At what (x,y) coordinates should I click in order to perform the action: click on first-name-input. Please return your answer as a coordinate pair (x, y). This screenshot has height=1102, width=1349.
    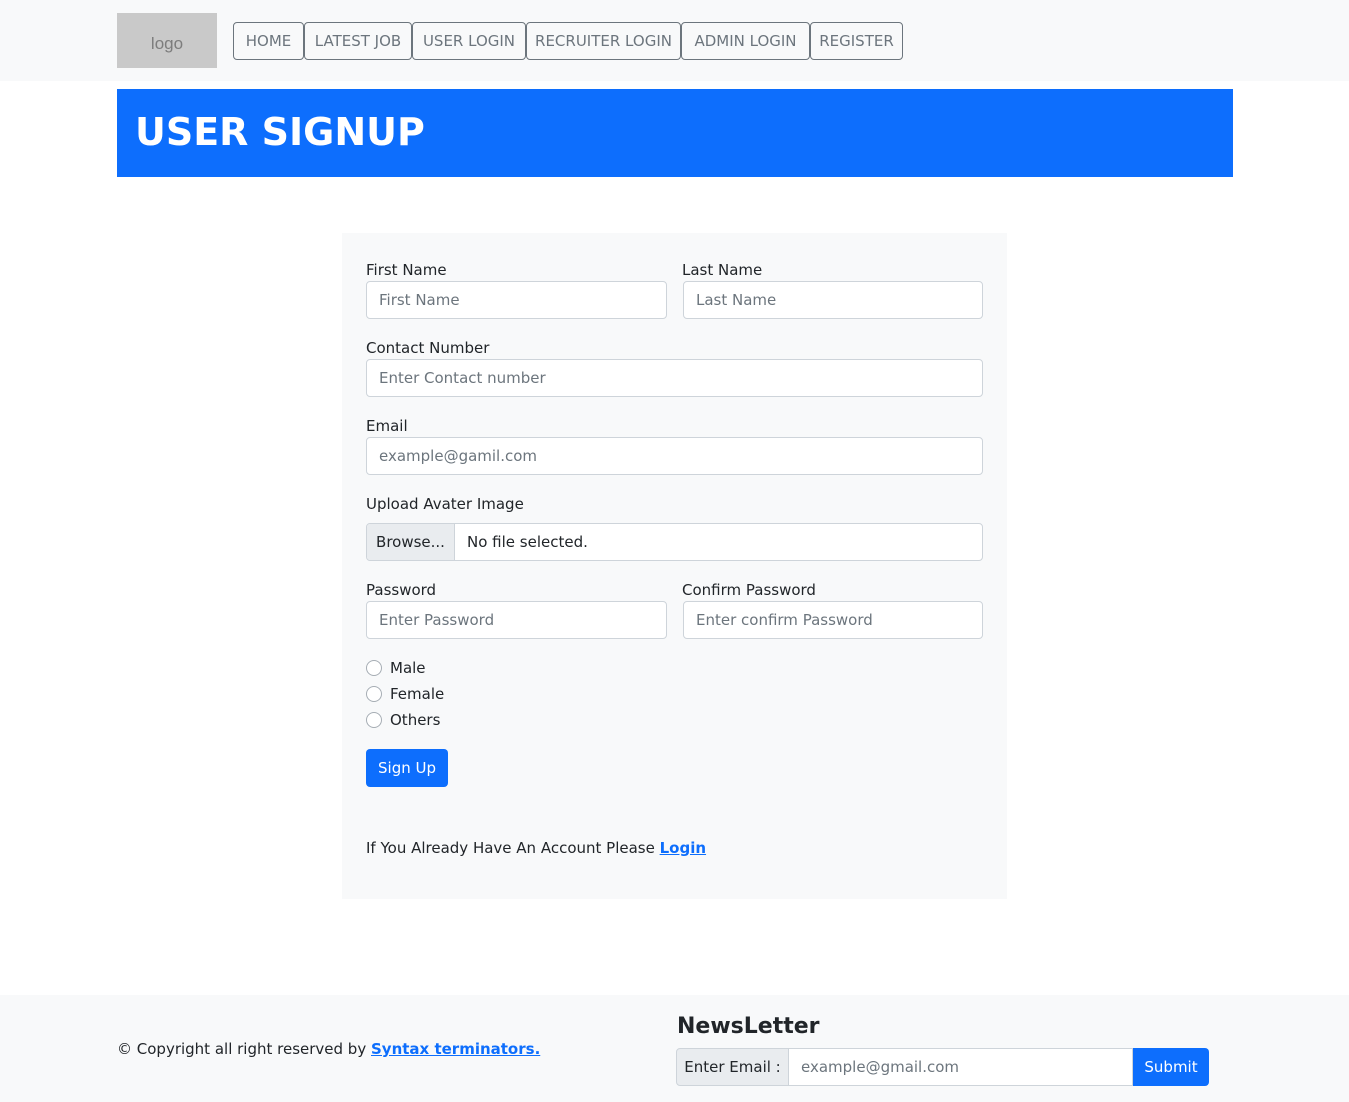
    Looking at the image, I should click on (516, 300).